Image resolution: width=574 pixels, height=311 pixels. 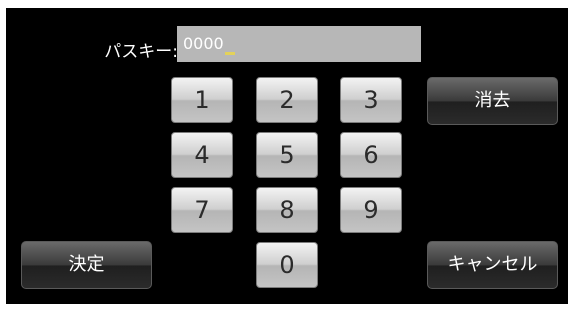 I want to click on key-9: 9, so click(x=371, y=210).